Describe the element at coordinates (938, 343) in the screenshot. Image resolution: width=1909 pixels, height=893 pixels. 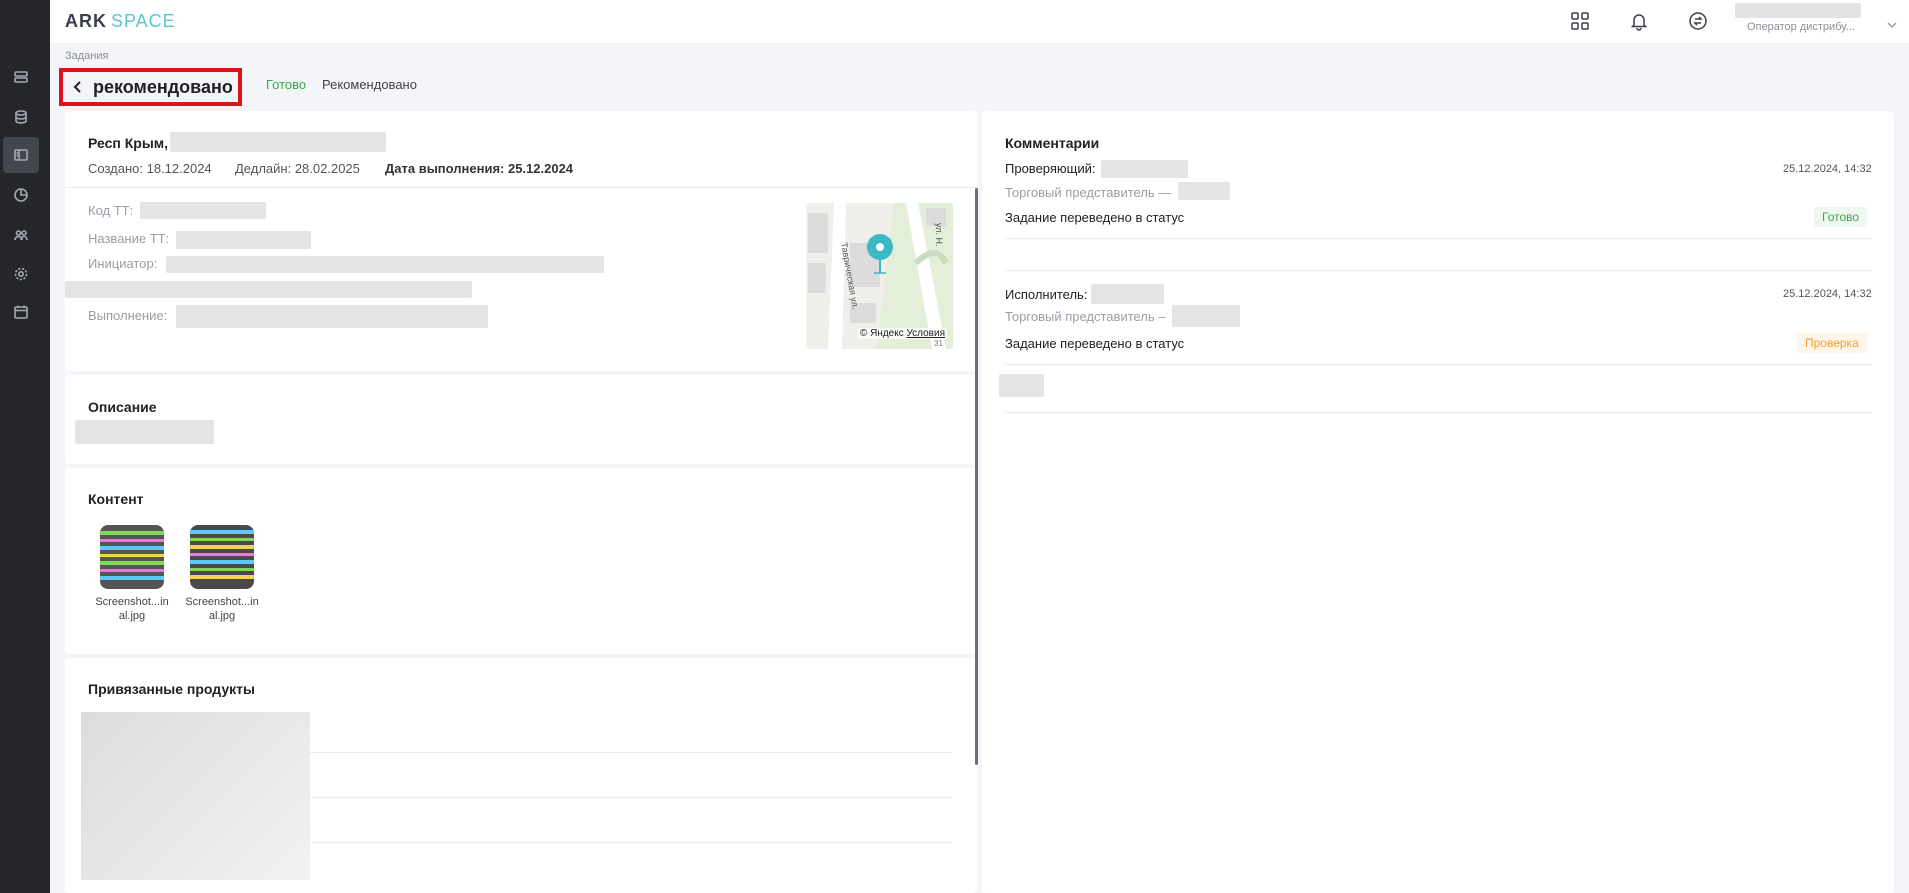
I see `map-house-number: 31` at that location.